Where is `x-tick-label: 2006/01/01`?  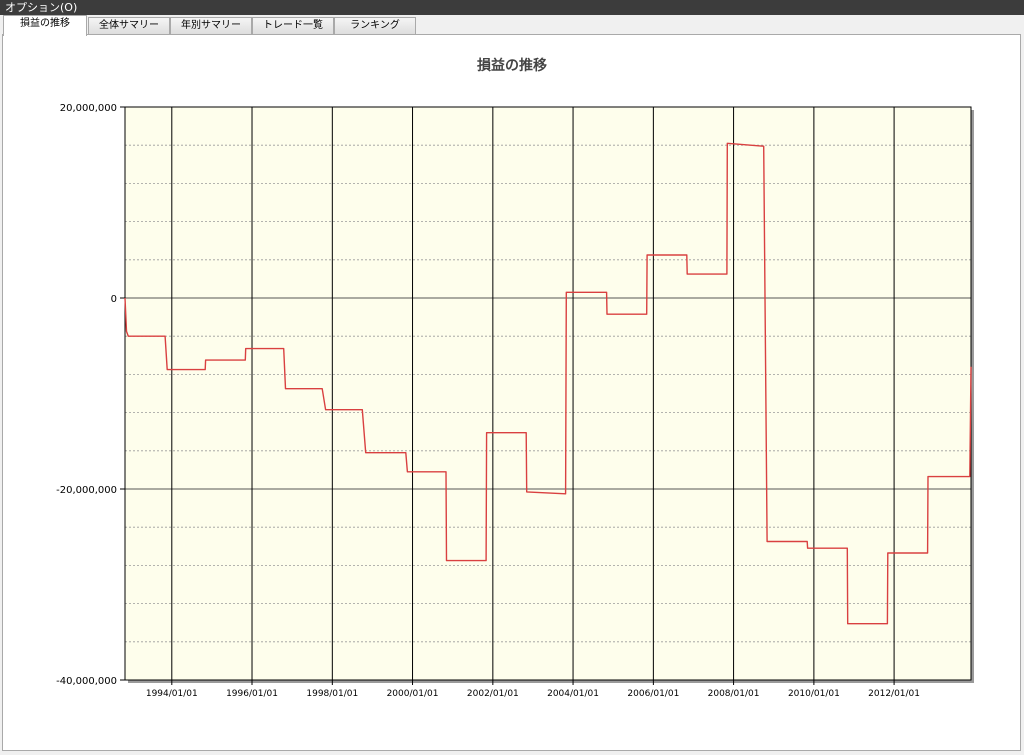
x-tick-label: 2006/01/01 is located at coordinates (653, 694).